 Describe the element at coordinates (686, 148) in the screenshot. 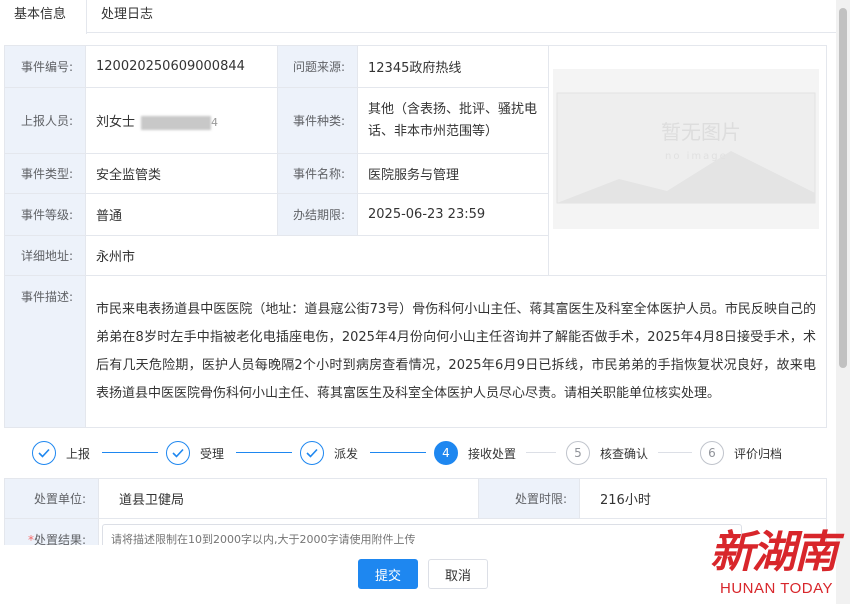

I see `no-image-placeholder-icon: 暂无图片 no image` at that location.